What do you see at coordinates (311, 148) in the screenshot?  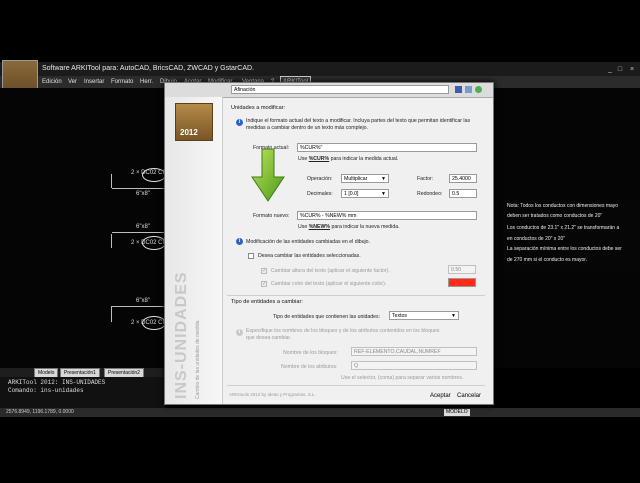 I see `formato-actual-value: %CUR%"` at bounding box center [311, 148].